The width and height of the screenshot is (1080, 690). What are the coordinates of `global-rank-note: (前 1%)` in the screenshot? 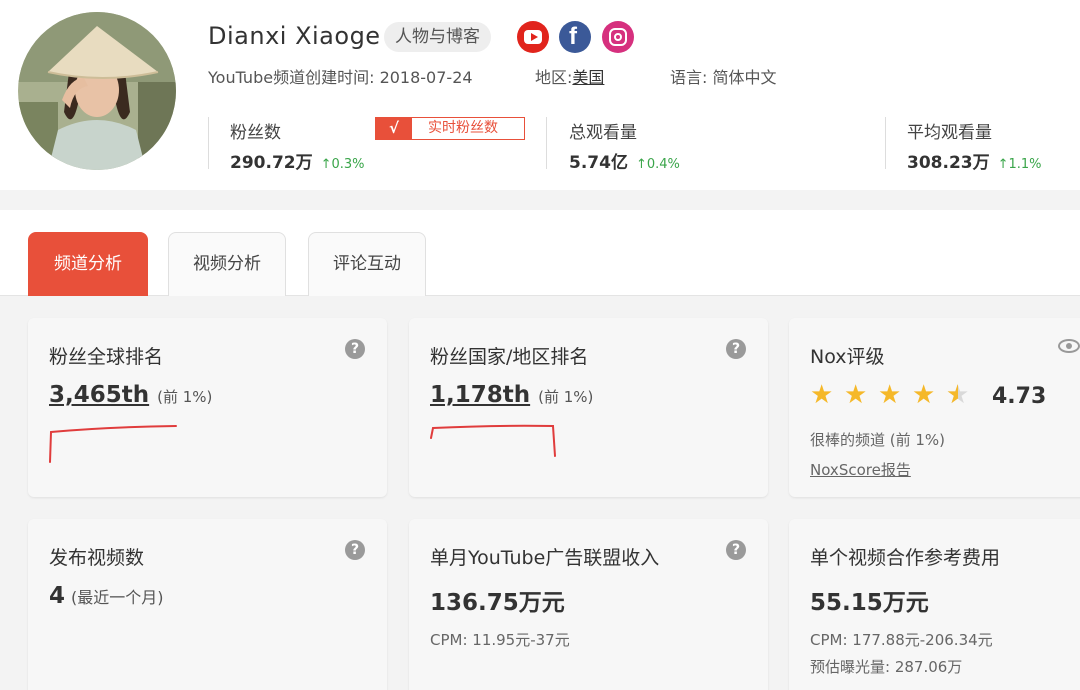 It's located at (185, 397).